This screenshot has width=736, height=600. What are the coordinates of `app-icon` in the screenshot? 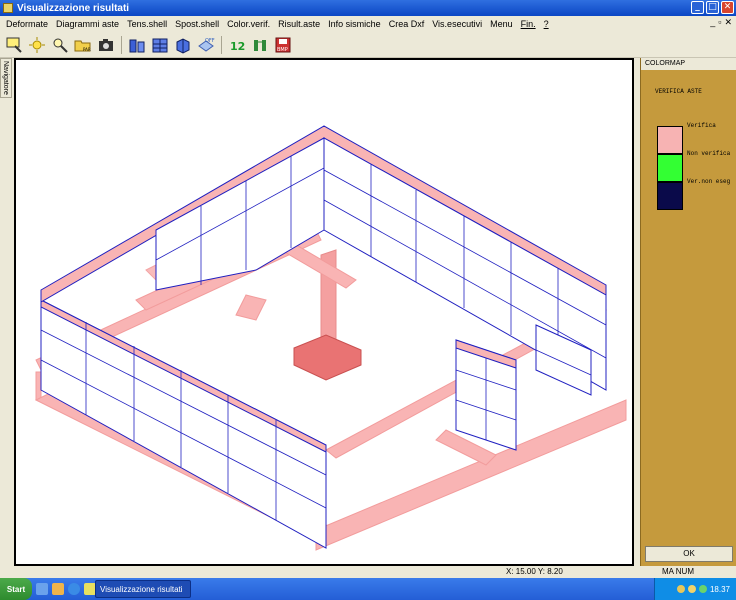 It's located at (8, 8).